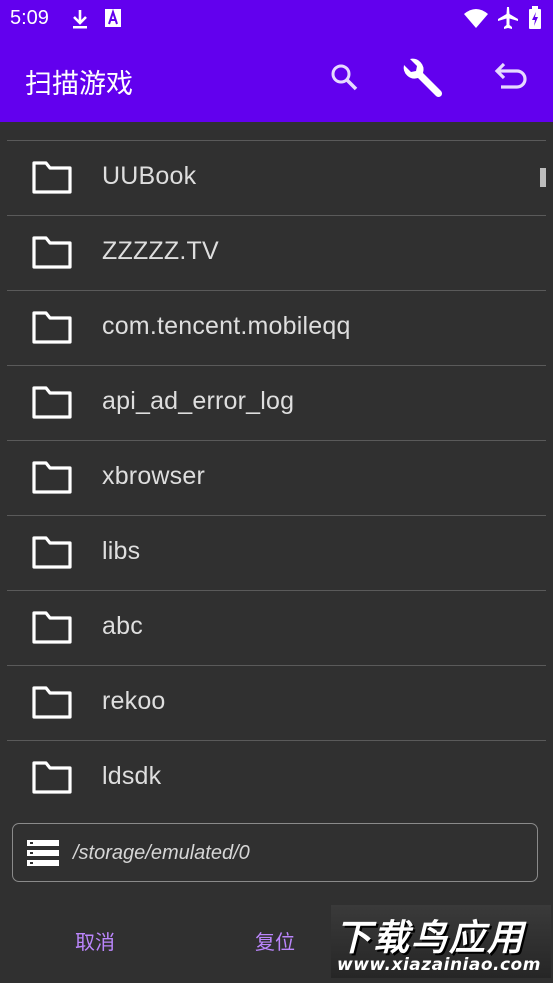 This screenshot has width=553, height=983. What do you see at coordinates (535, 20) in the screenshot?
I see `battery-icon` at bounding box center [535, 20].